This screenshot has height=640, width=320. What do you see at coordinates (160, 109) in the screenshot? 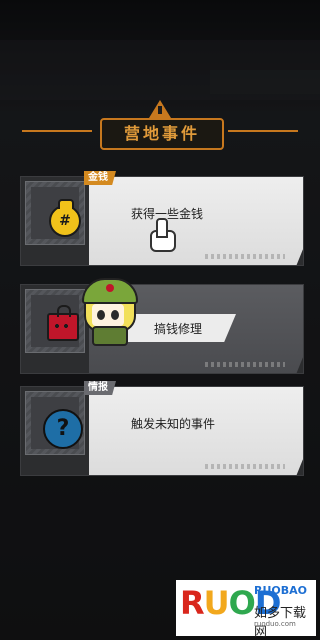
I see `warning-icon` at bounding box center [160, 109].